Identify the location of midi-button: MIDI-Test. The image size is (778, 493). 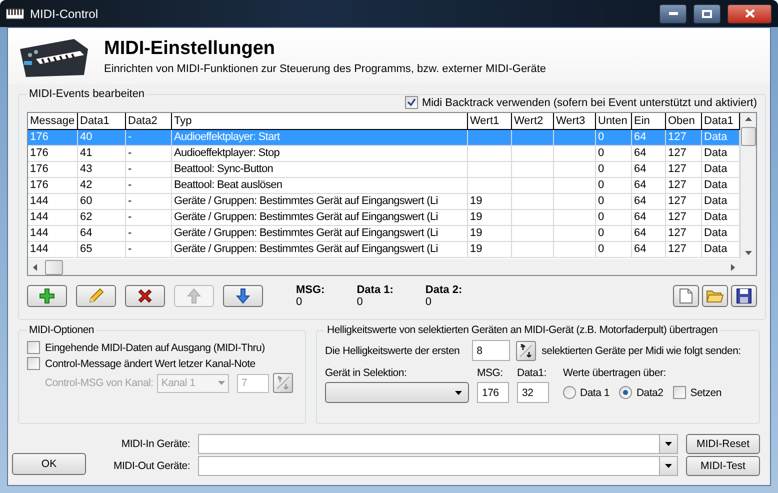
(723, 466).